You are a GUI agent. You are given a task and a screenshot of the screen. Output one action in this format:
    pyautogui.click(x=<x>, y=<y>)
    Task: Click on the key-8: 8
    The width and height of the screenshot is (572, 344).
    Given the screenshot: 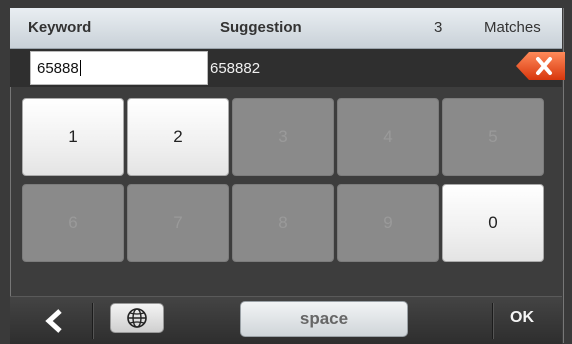 What is the action you would take?
    pyautogui.click(x=283, y=223)
    